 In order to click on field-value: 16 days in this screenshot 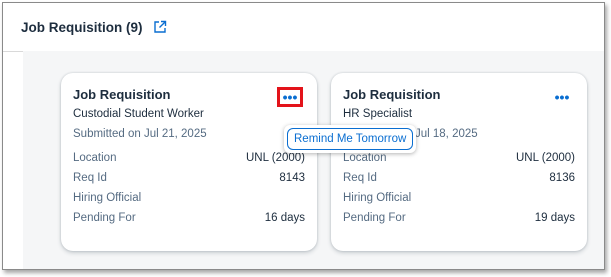, I will do `click(284, 218)`.